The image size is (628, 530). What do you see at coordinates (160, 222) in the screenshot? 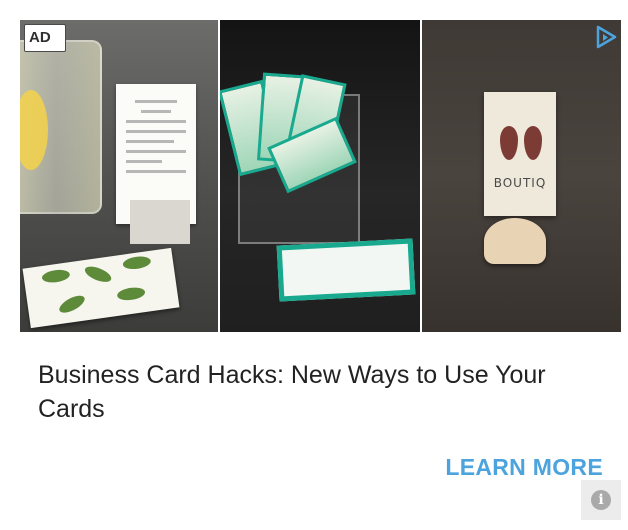
I see `menu-stand-image` at bounding box center [160, 222].